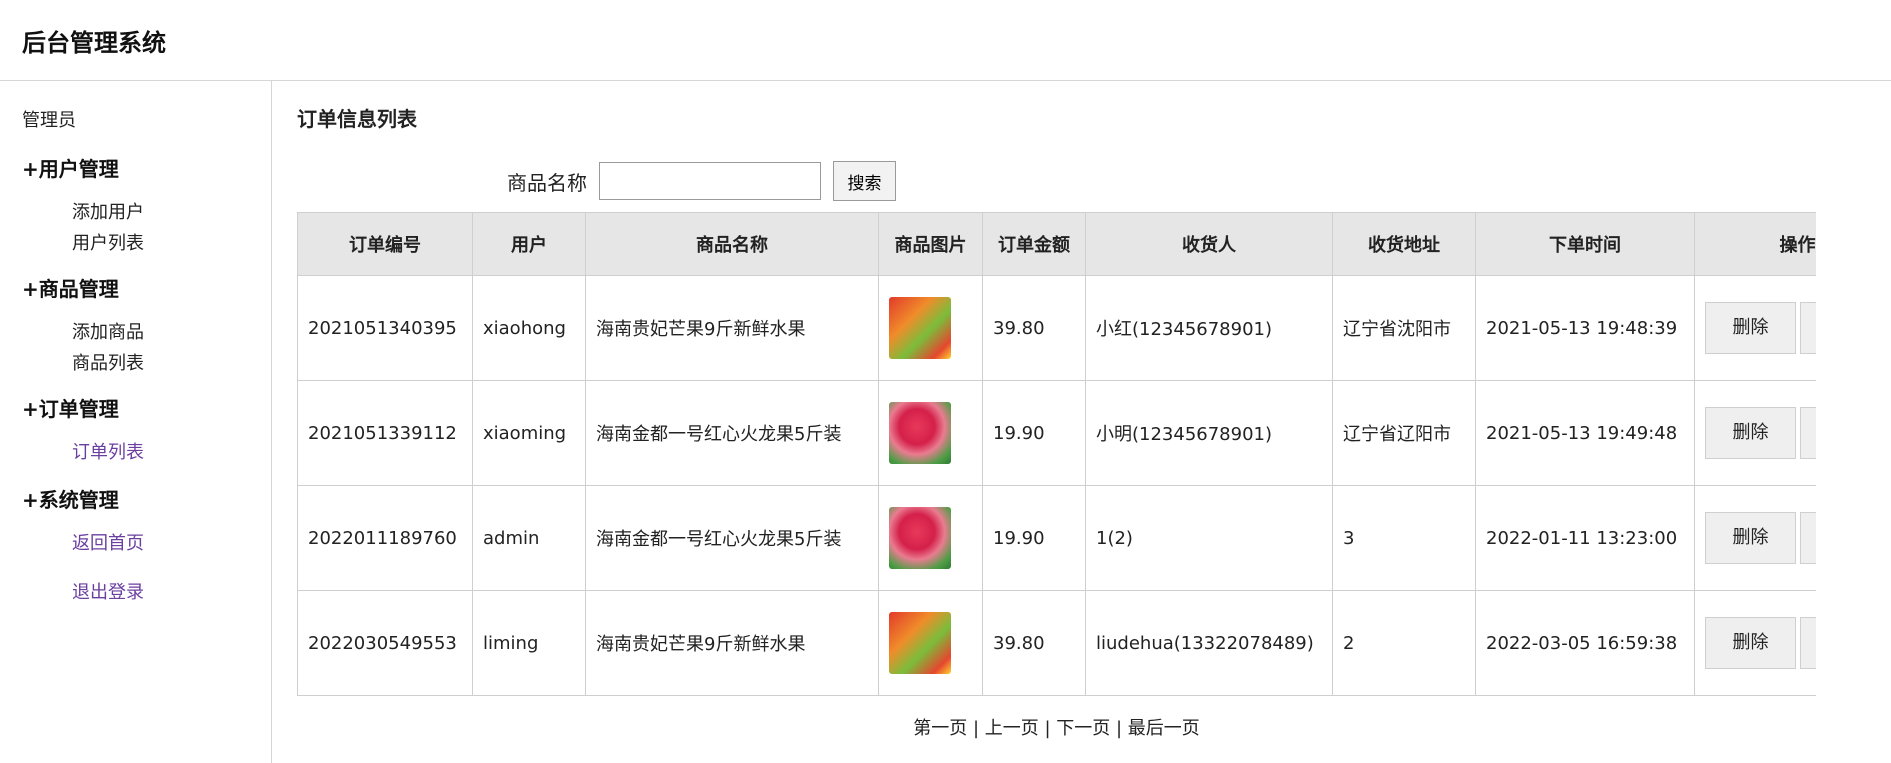  What do you see at coordinates (1404, 643) in the screenshot?
I see `address: 2` at bounding box center [1404, 643].